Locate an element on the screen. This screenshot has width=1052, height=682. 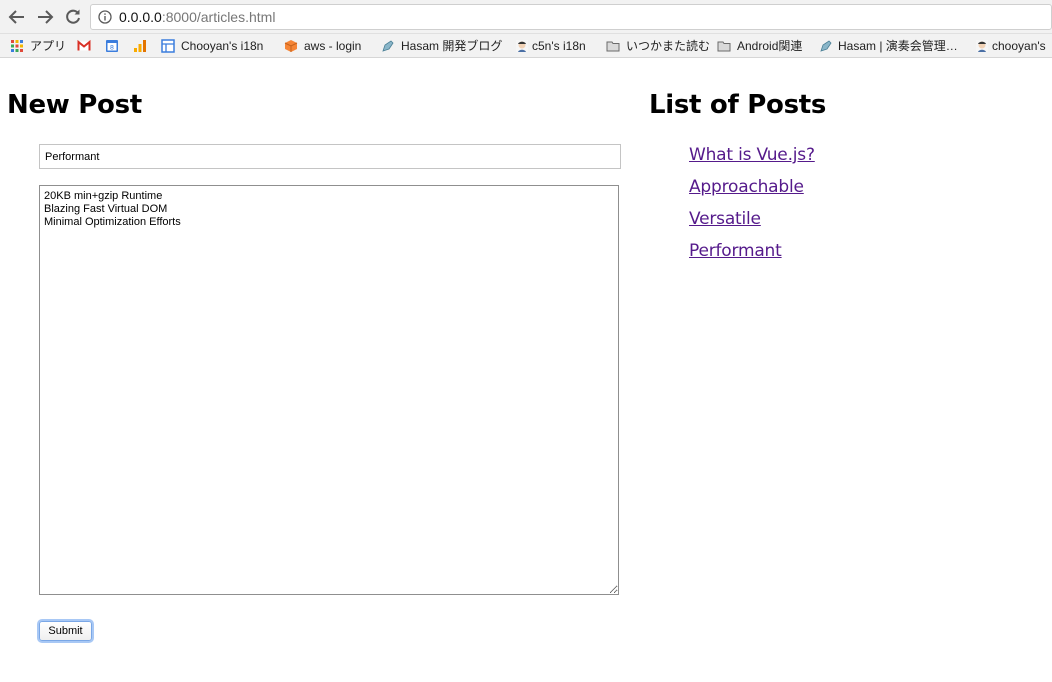
url-host: 0.0.0.0 is located at coordinates (140, 17).